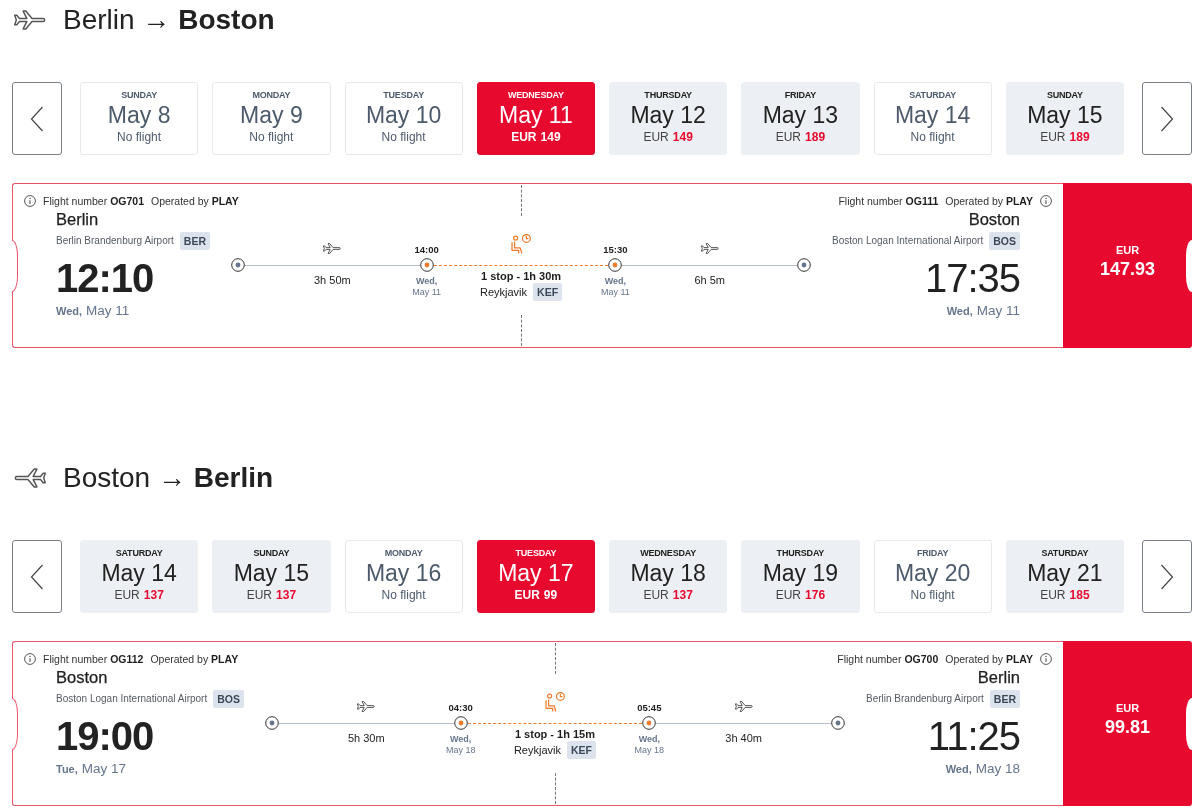 Image resolution: width=1200 pixels, height=811 pixels. Describe the element at coordinates (139, 576) in the screenshot. I see `date-tab: SATURDAY May 14 EUR 137` at that location.